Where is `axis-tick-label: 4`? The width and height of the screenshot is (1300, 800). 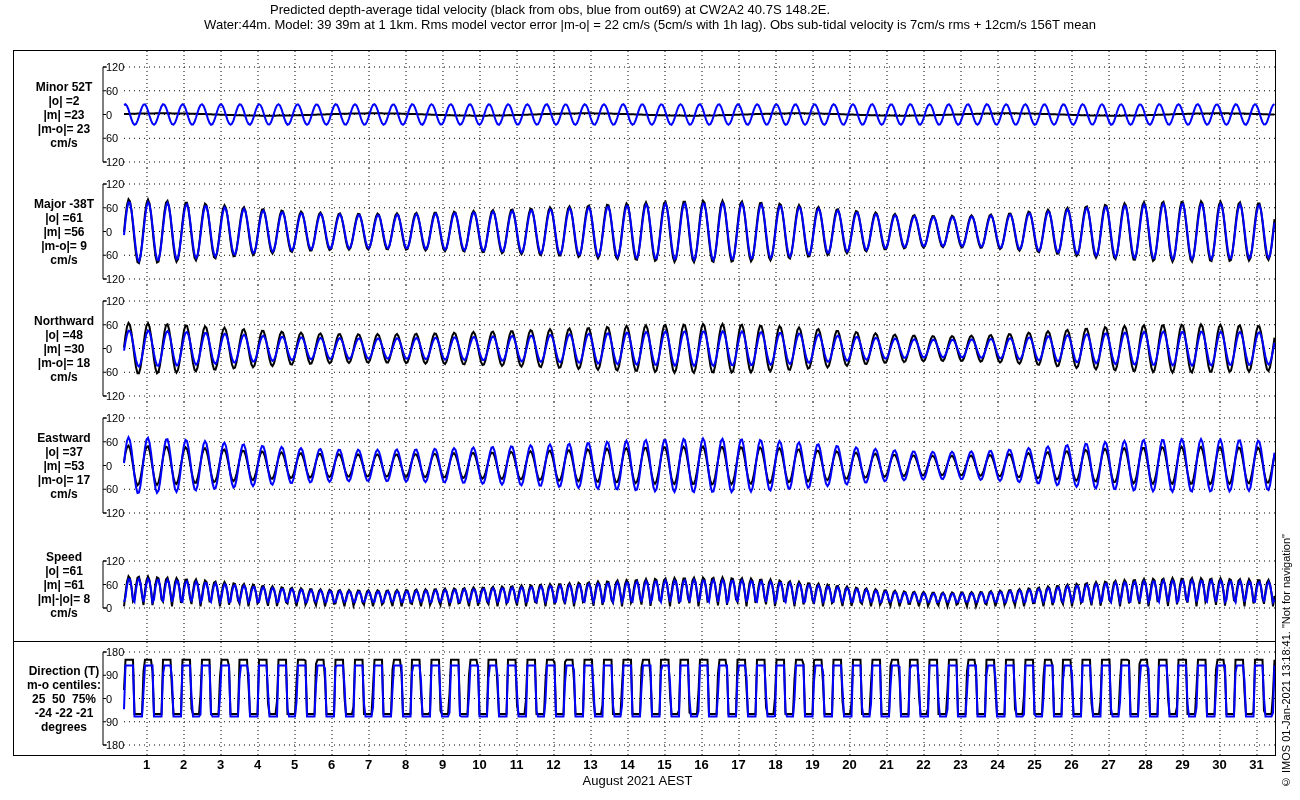 axis-tick-label: 4 is located at coordinates (257, 765).